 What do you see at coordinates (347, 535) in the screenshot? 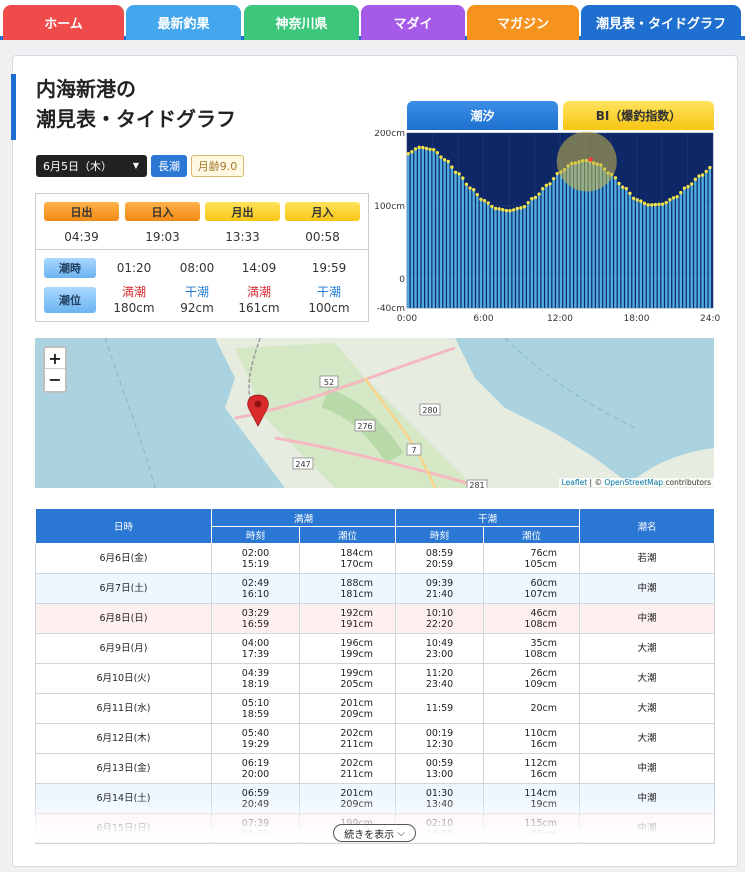
I see `header-high-level: 潮位` at bounding box center [347, 535].